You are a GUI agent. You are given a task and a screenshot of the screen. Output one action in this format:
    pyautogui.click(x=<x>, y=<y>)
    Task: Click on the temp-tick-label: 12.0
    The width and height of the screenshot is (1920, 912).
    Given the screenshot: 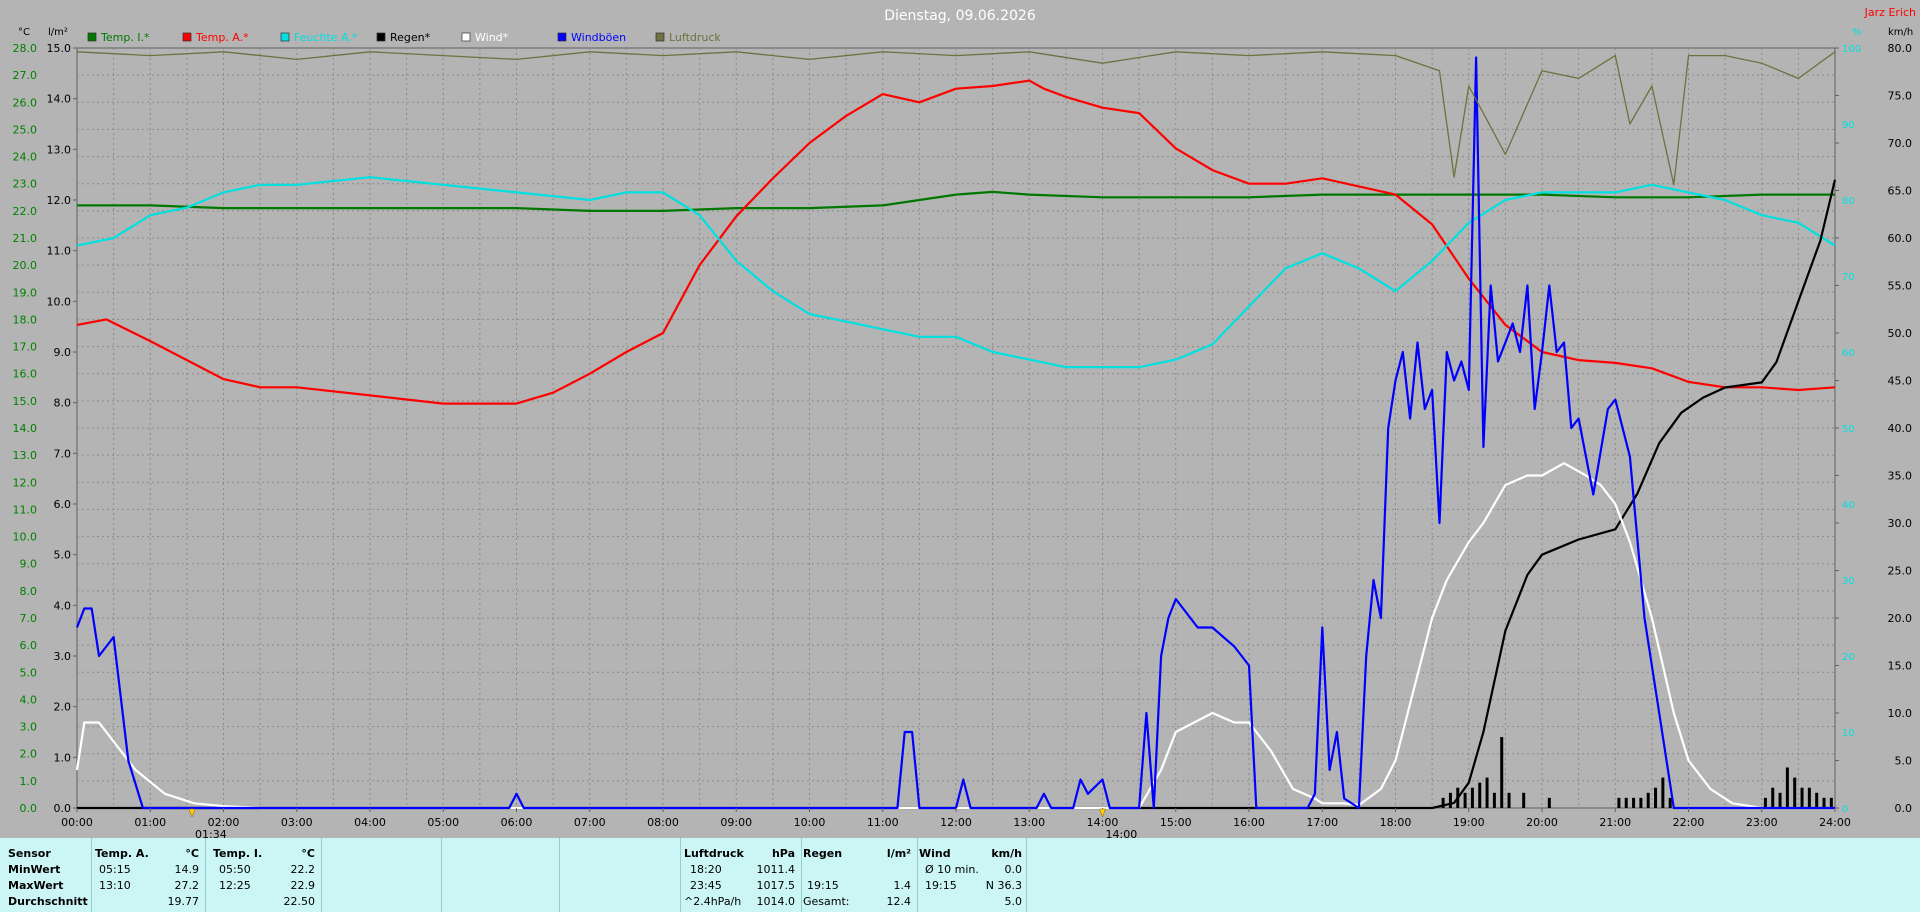 What is the action you would take?
    pyautogui.click(x=25, y=482)
    